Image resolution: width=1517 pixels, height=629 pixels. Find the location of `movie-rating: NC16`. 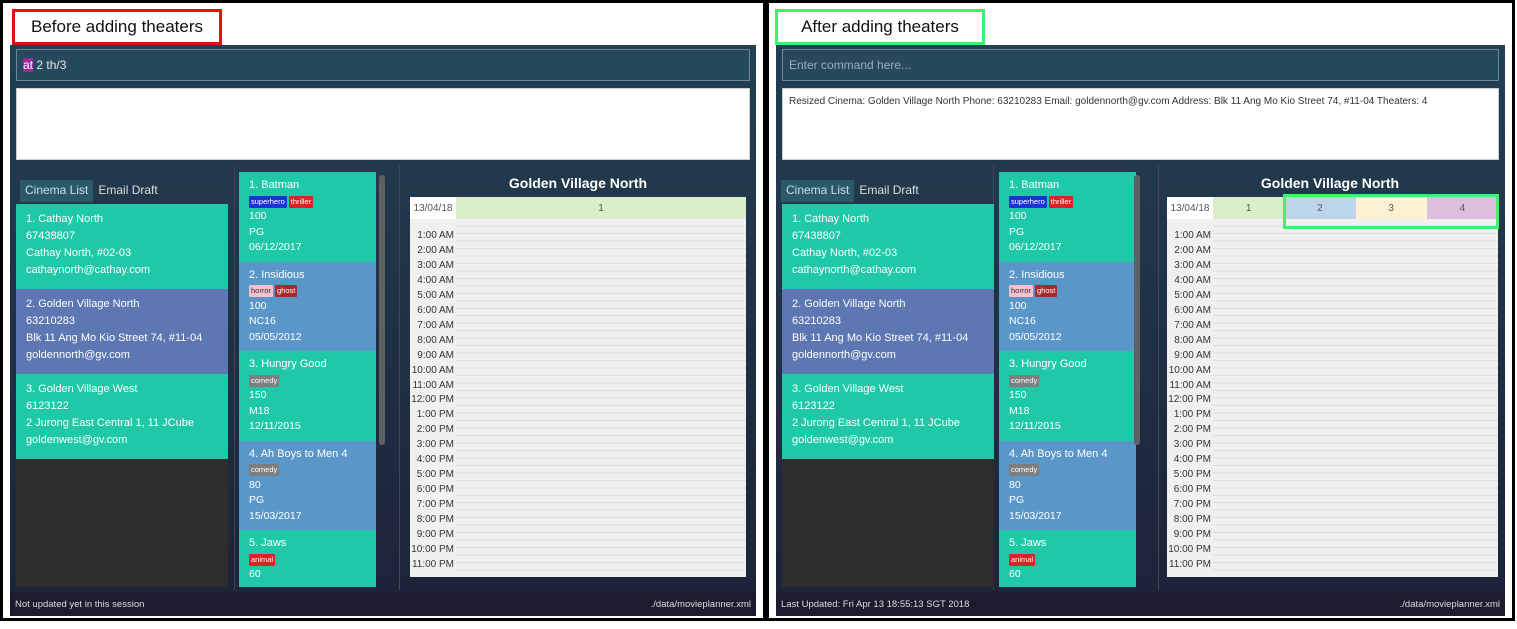

movie-rating: NC16 is located at coordinates (1022, 321).